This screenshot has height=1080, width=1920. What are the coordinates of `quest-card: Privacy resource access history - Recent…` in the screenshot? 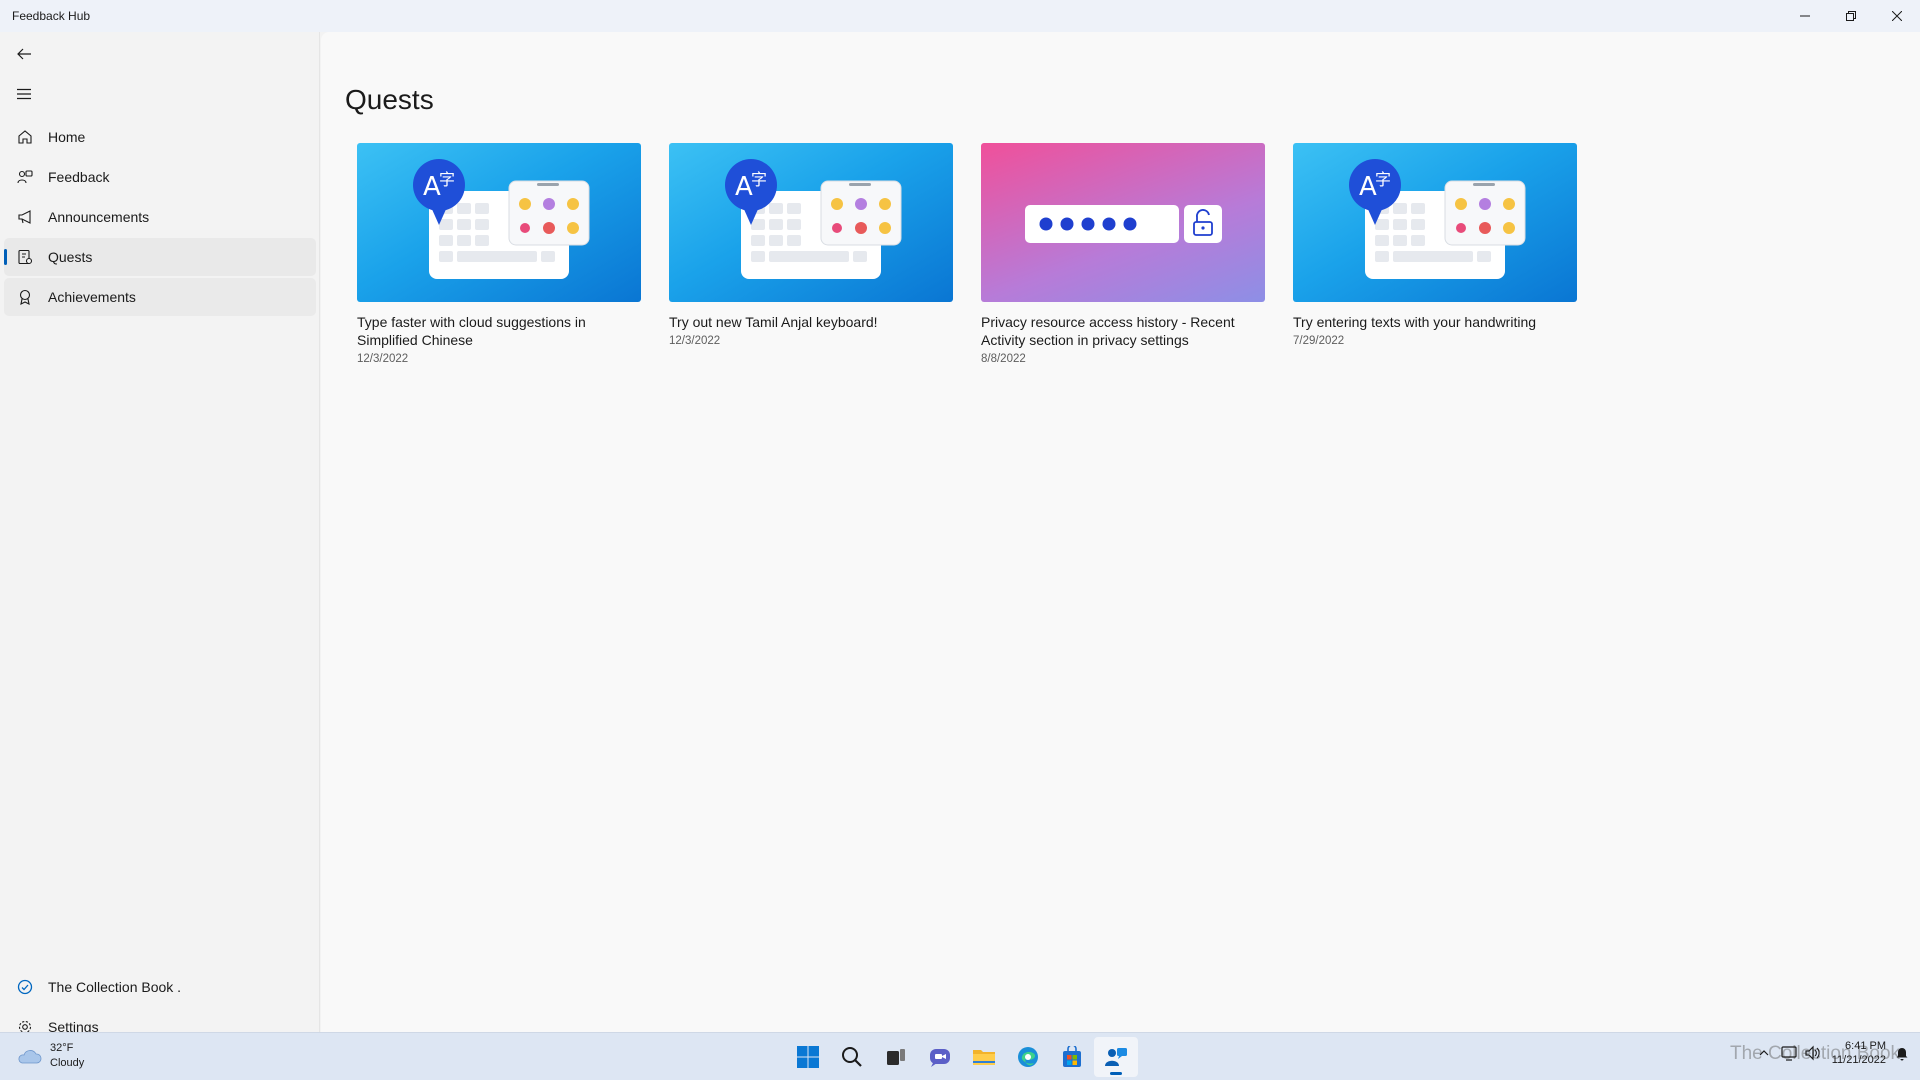 It's located at (1123, 254).